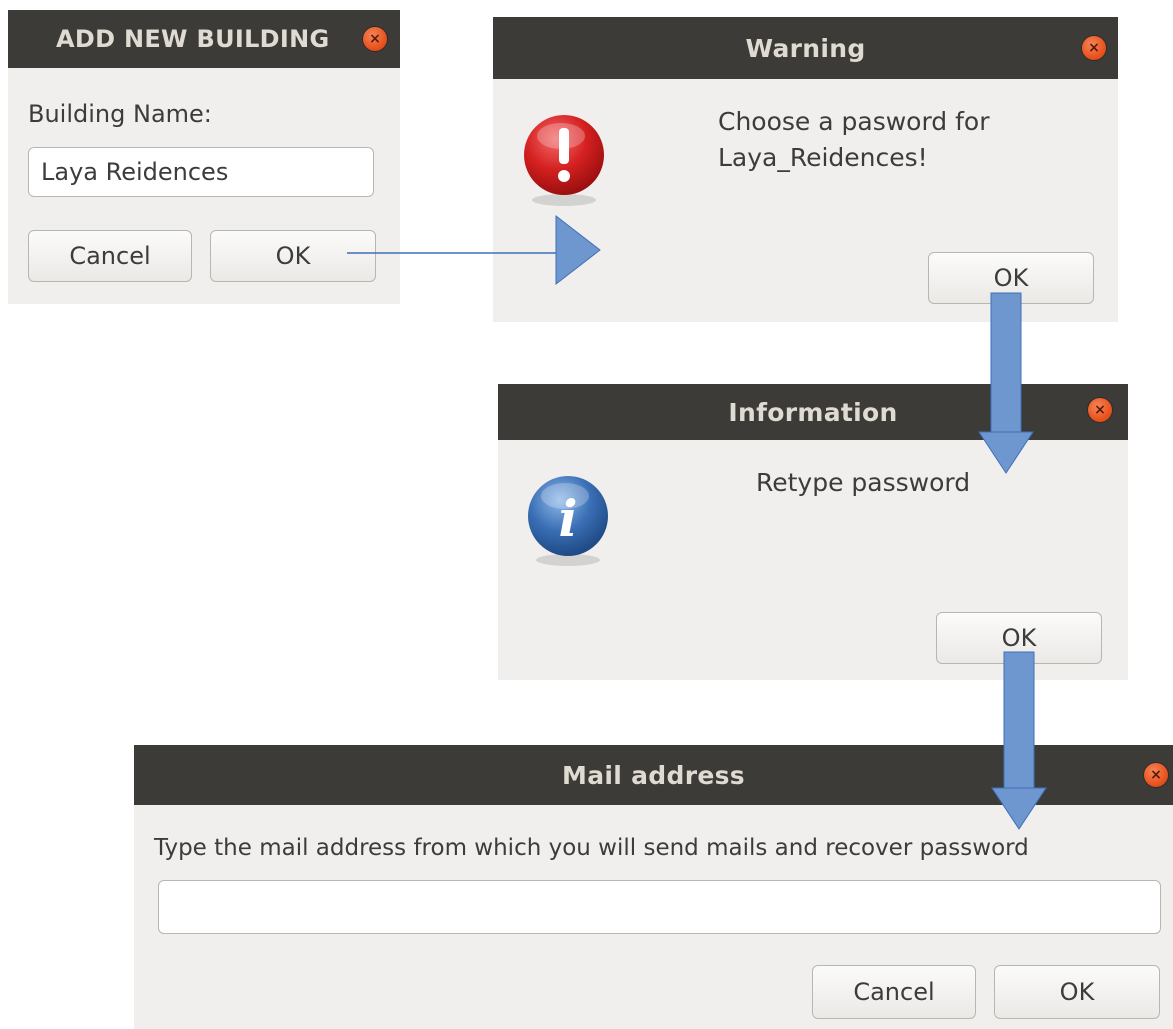 The image size is (1173, 1029). I want to click on warning-titlebar: Warning, so click(805, 48).